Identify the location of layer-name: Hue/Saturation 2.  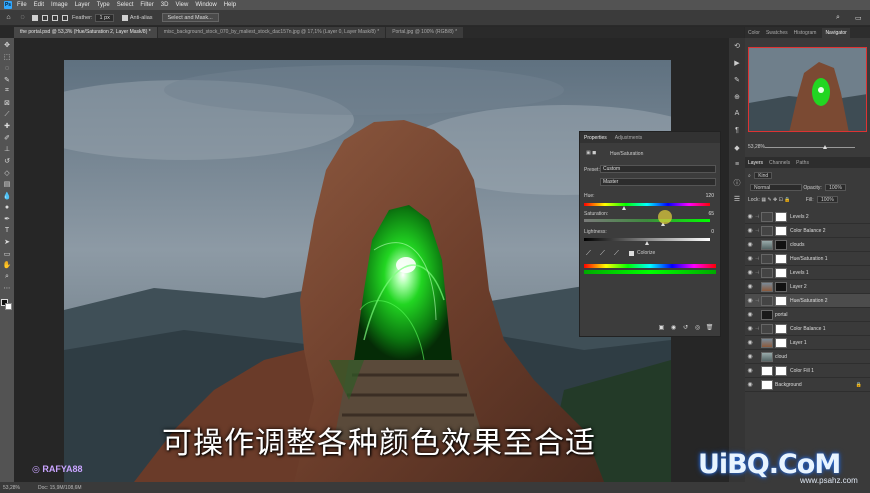
(809, 301).